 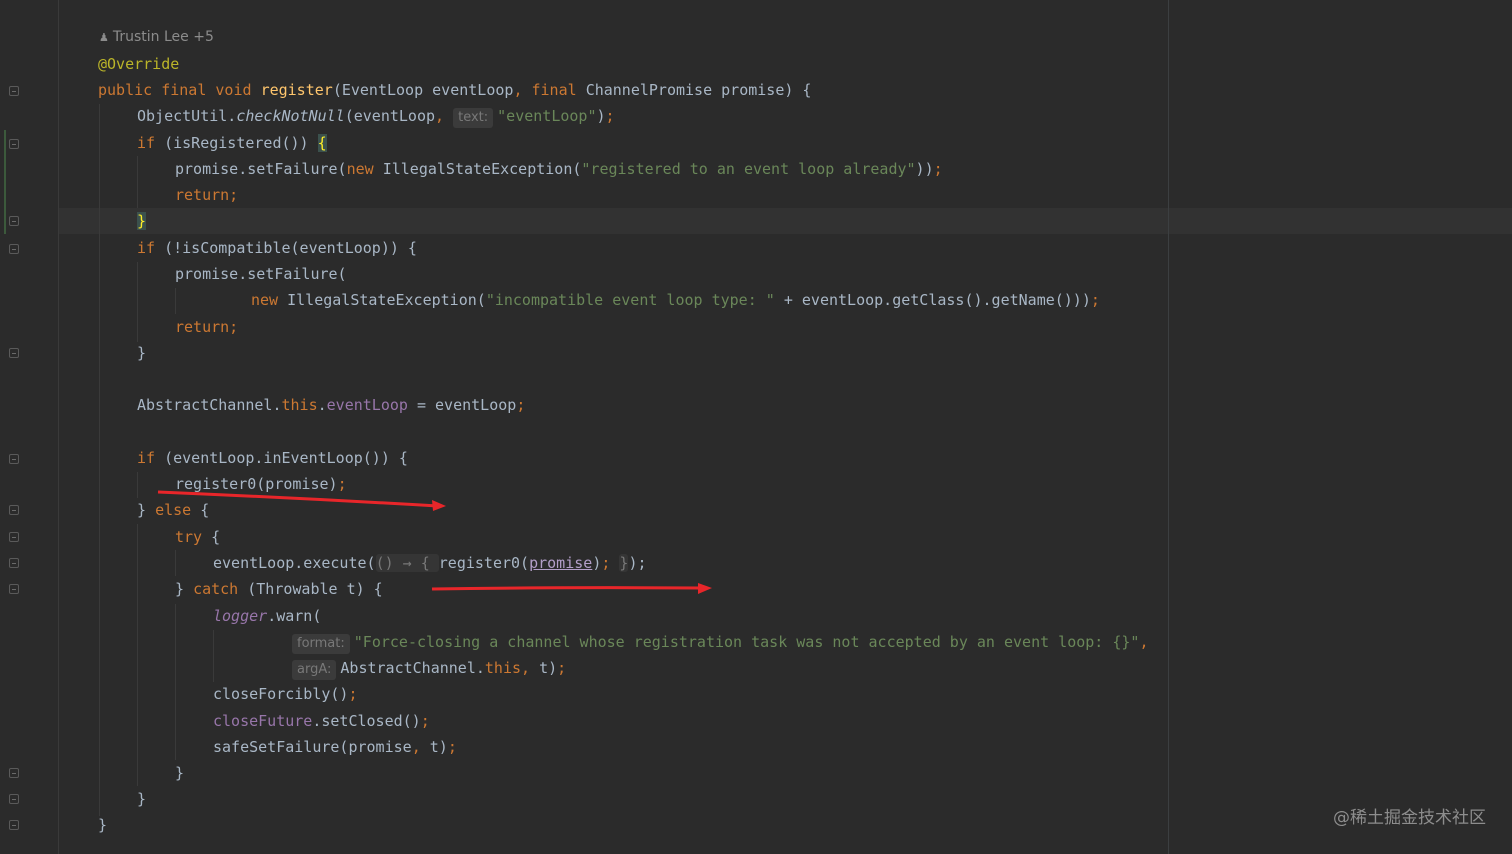 I want to click on red-annotation-layer, so click(x=434, y=542).